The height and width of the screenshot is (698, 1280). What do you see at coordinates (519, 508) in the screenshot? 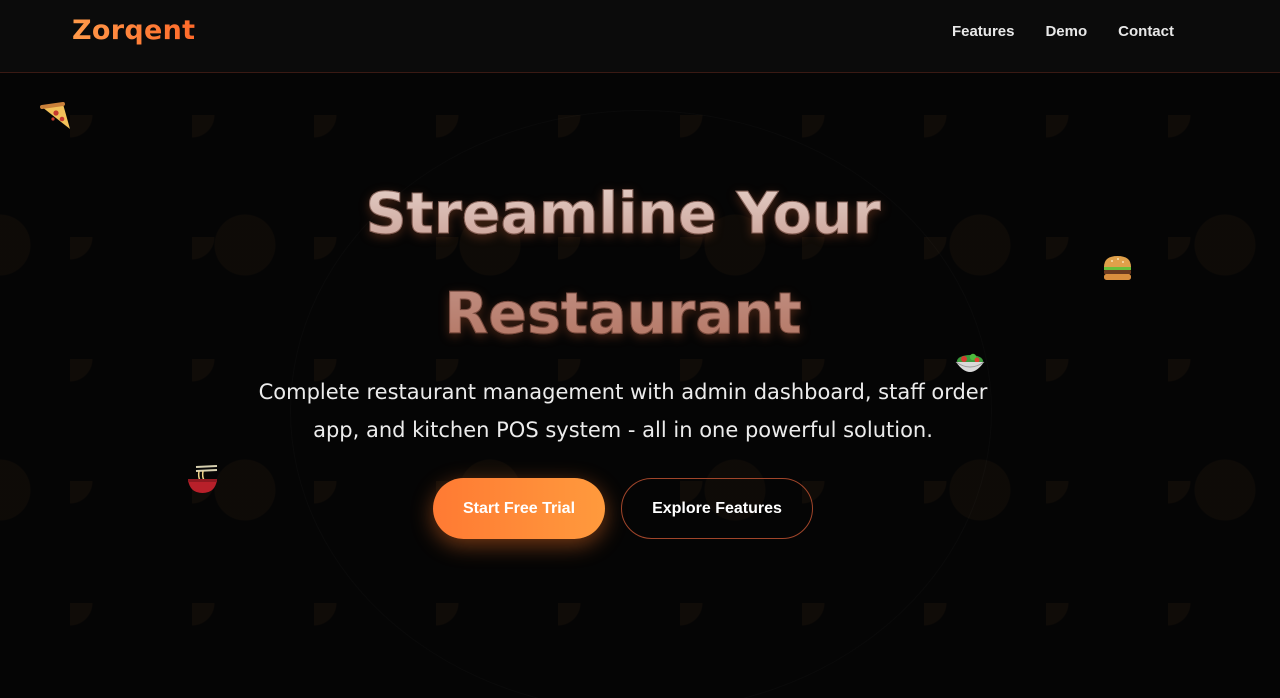
I see `start-free-trial-button: Start Free Trial` at bounding box center [519, 508].